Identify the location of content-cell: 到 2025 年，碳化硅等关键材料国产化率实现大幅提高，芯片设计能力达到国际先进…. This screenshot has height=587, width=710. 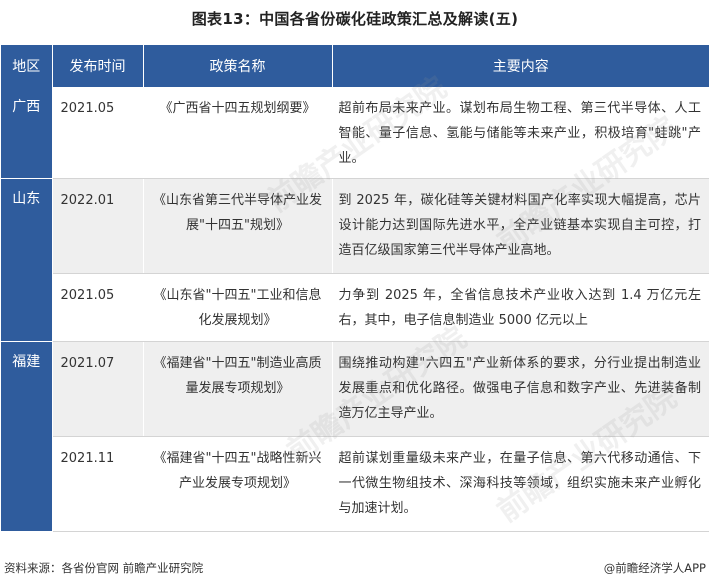
(520, 226).